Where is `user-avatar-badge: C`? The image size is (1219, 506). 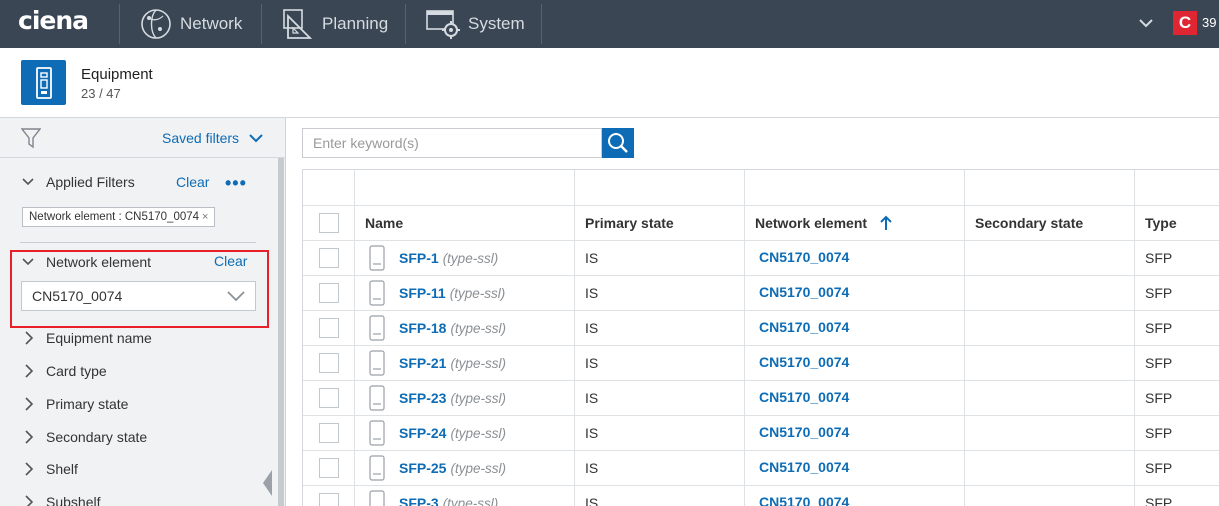
user-avatar-badge: C is located at coordinates (1185, 23).